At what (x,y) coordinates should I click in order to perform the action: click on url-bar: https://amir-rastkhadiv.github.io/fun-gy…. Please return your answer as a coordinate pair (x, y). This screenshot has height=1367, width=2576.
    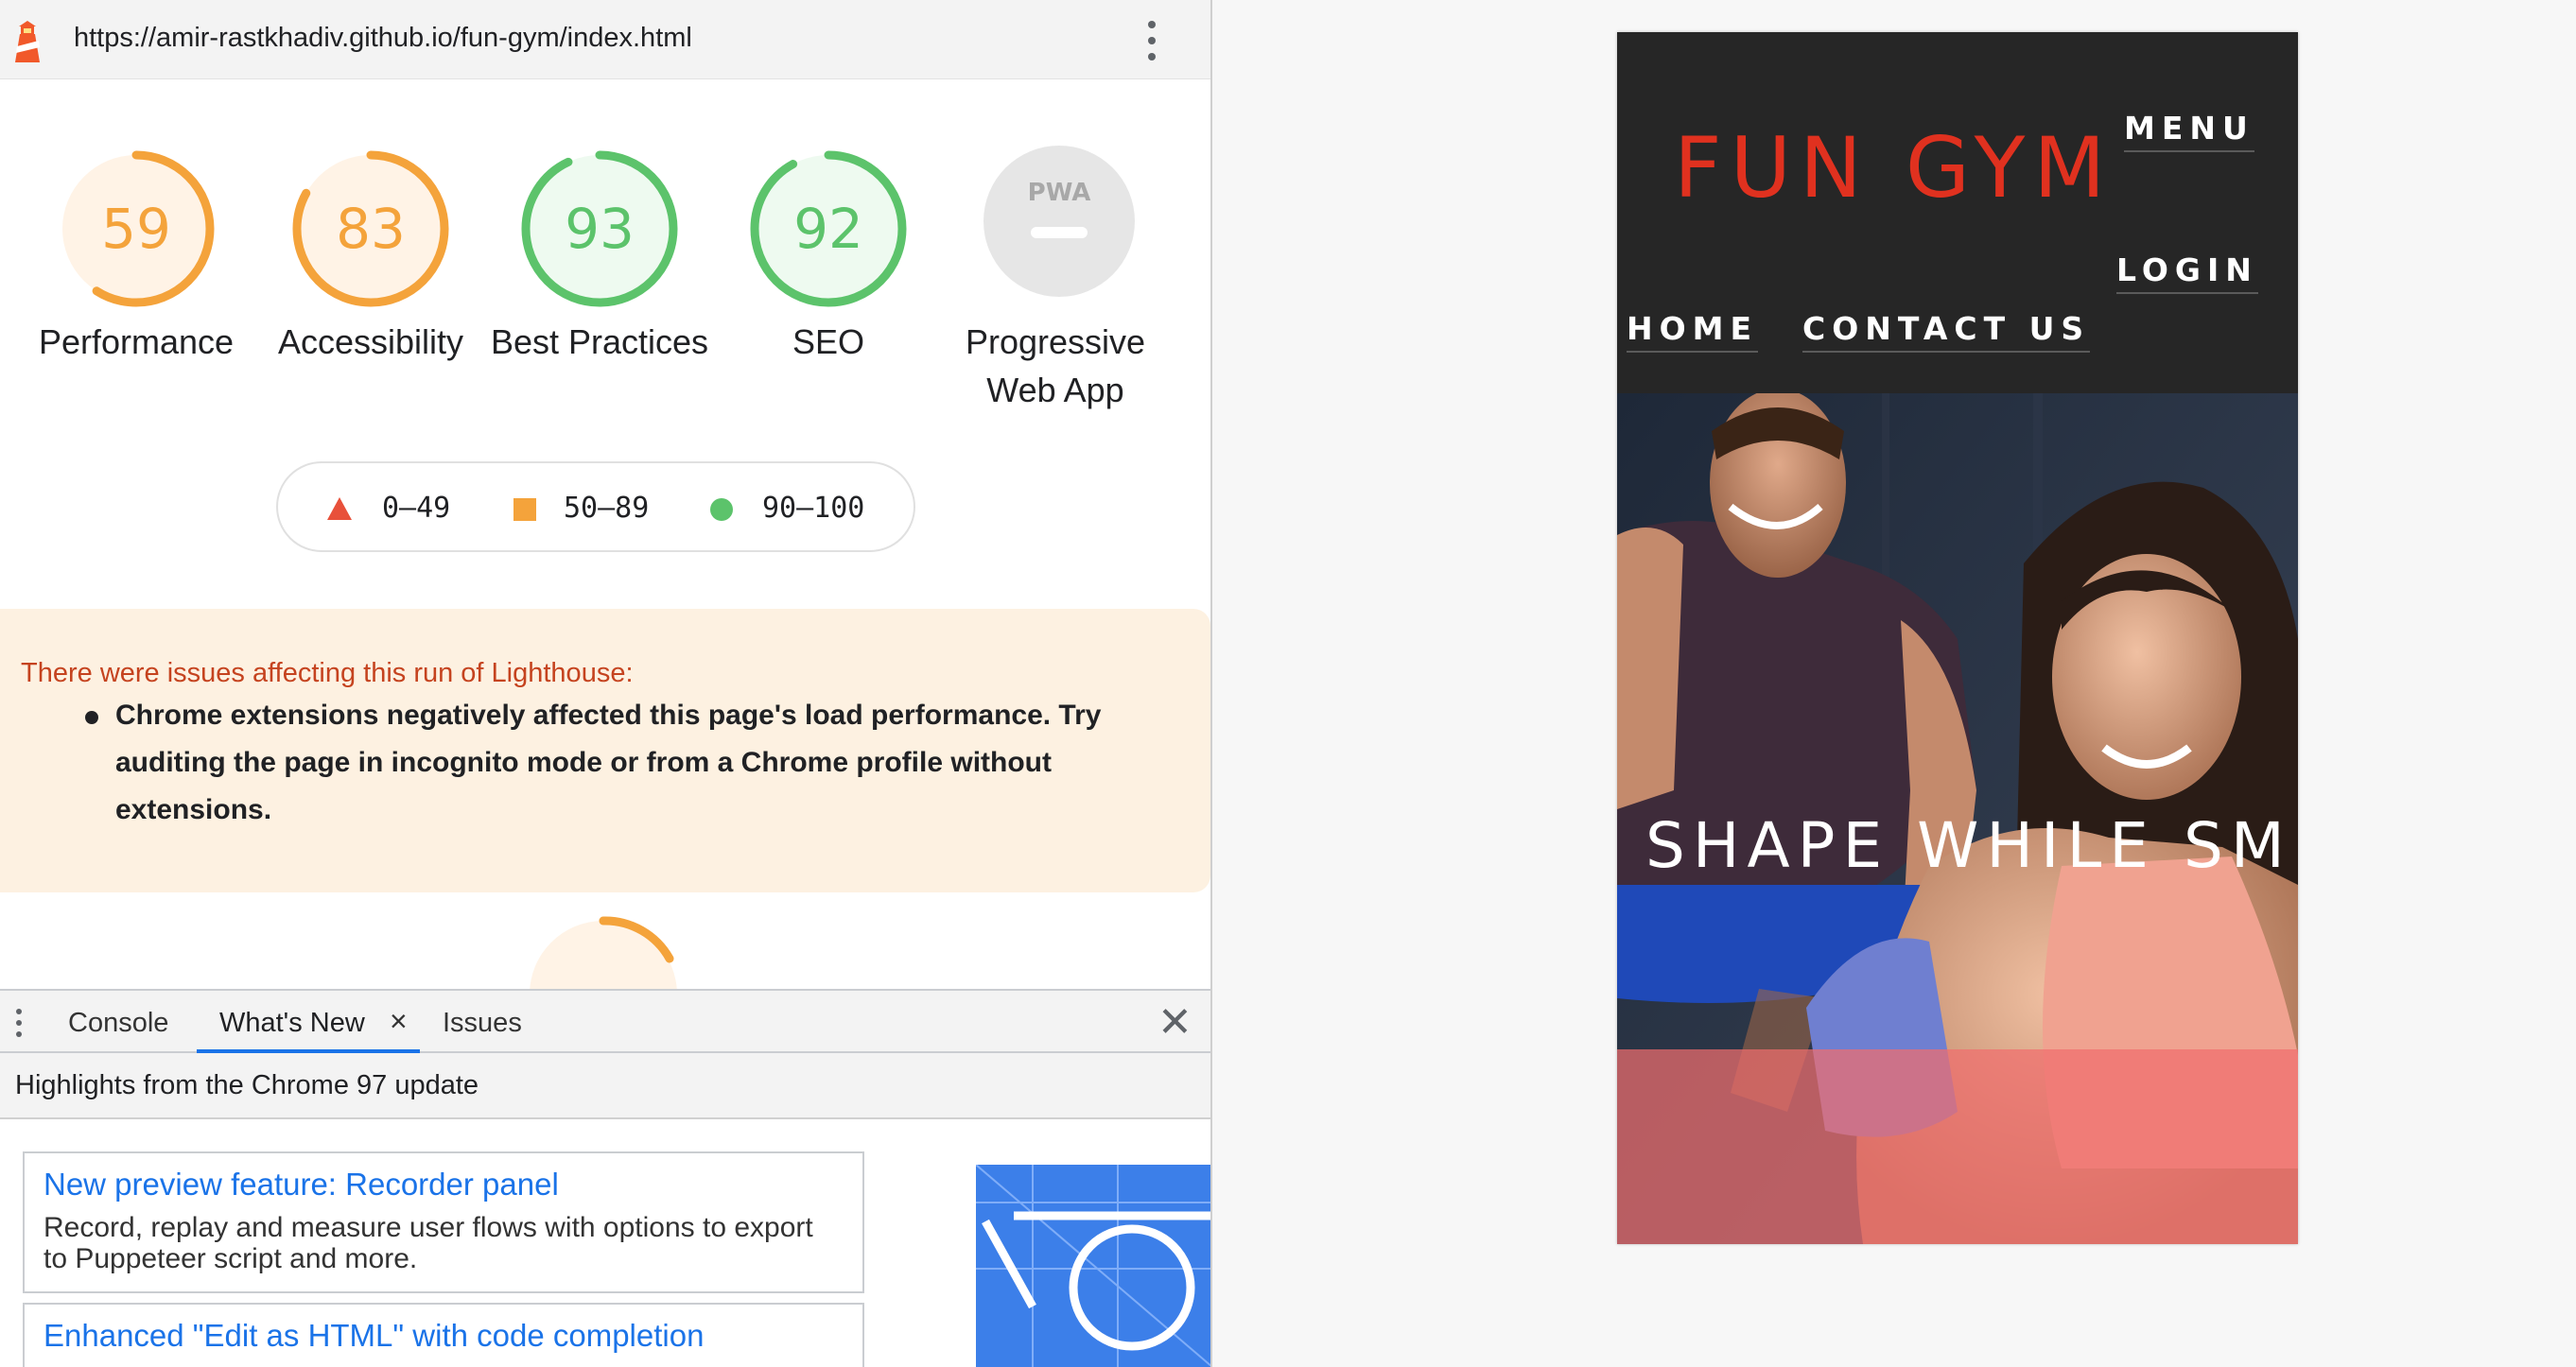
    Looking at the image, I should click on (605, 39).